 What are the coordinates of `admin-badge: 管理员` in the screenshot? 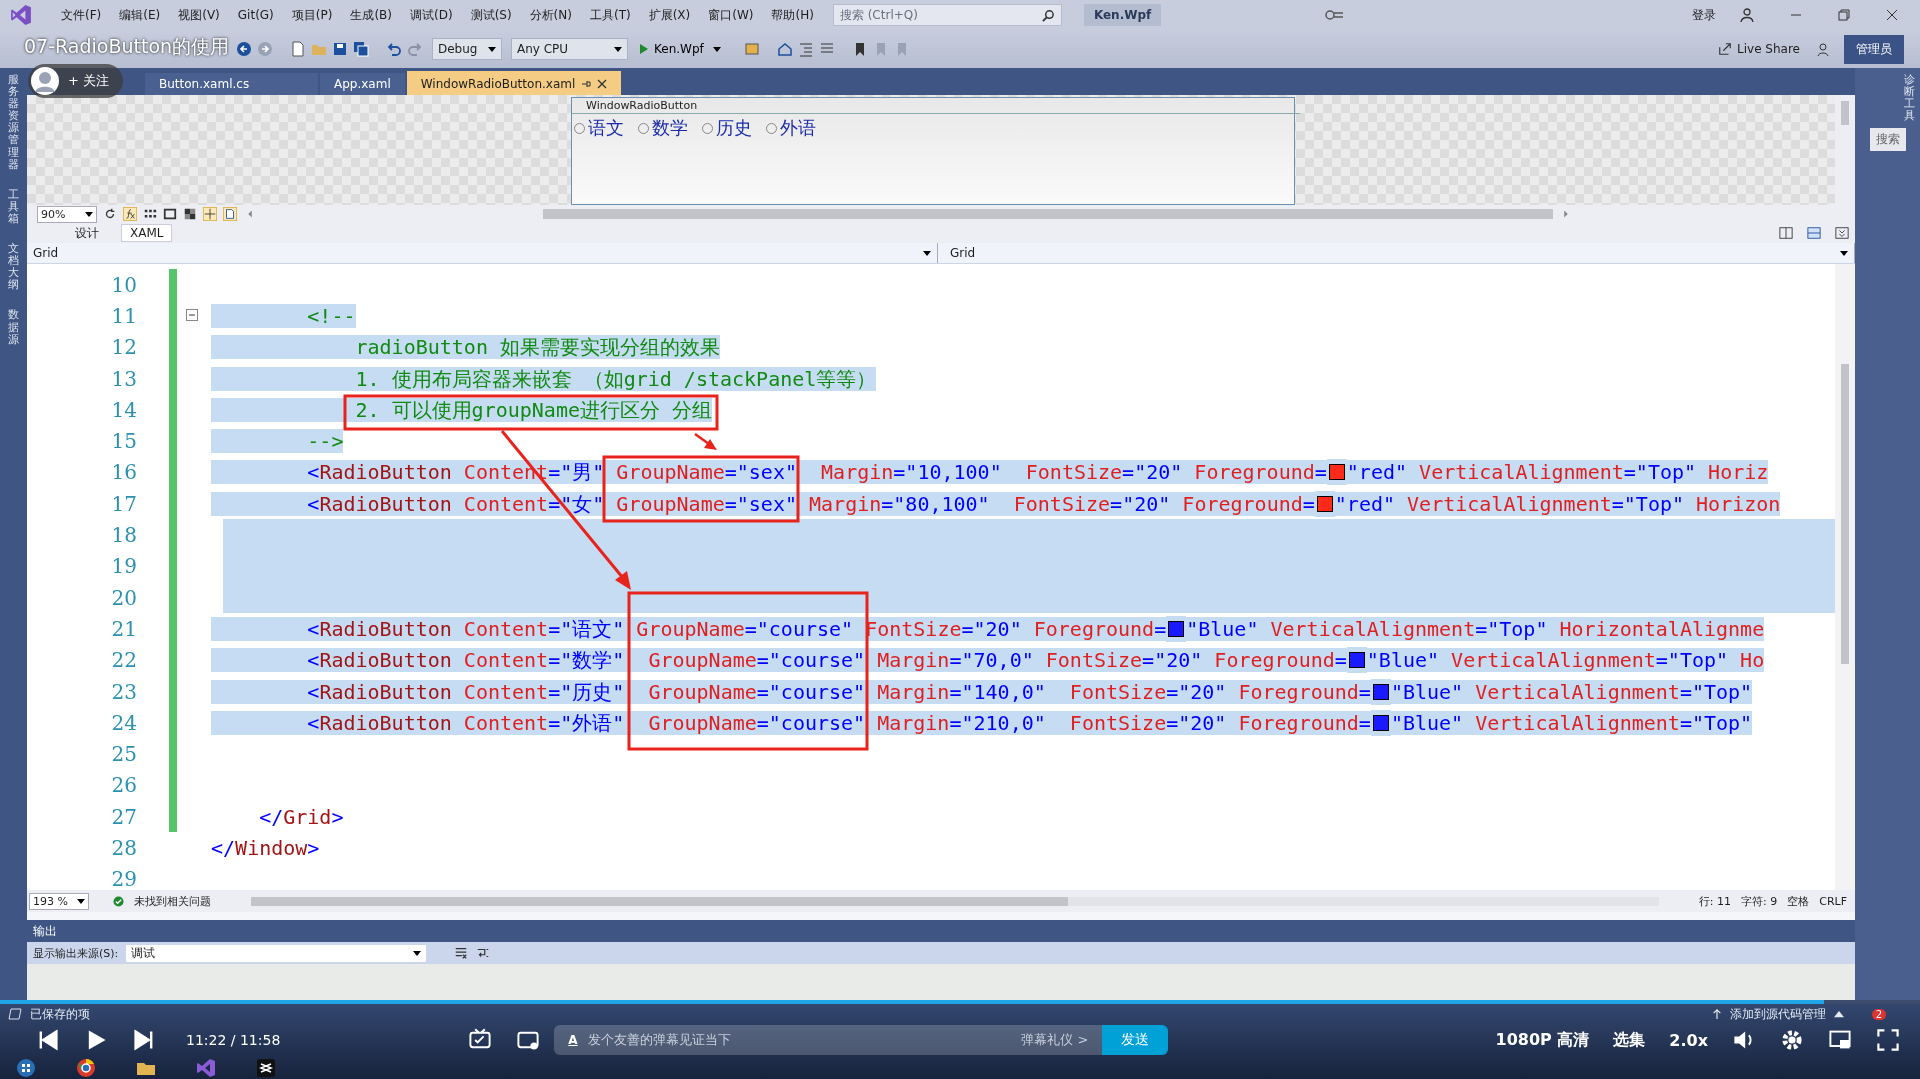 It's located at (1874, 49).